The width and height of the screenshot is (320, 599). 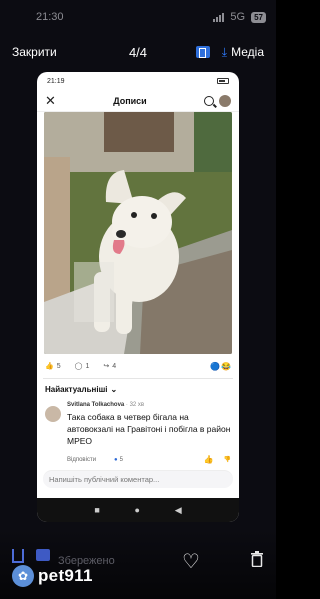 I want to click on signal-icon, so click(x=219, y=17).